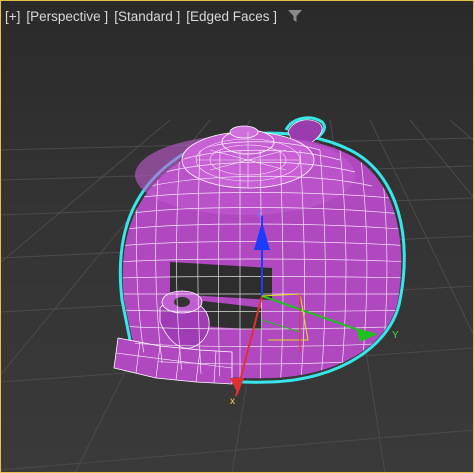  What do you see at coordinates (232, 401) in the screenshot?
I see `gizmo-x-label: x` at bounding box center [232, 401].